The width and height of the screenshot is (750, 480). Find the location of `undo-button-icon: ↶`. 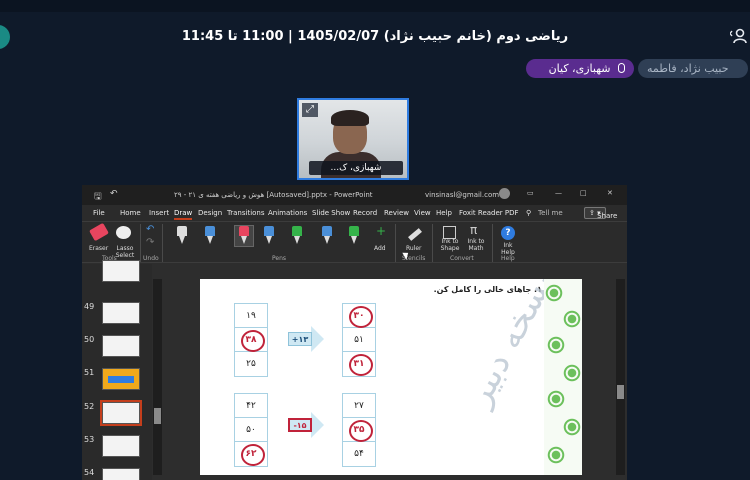

undo-button-icon: ↶ is located at coordinates (150, 229).